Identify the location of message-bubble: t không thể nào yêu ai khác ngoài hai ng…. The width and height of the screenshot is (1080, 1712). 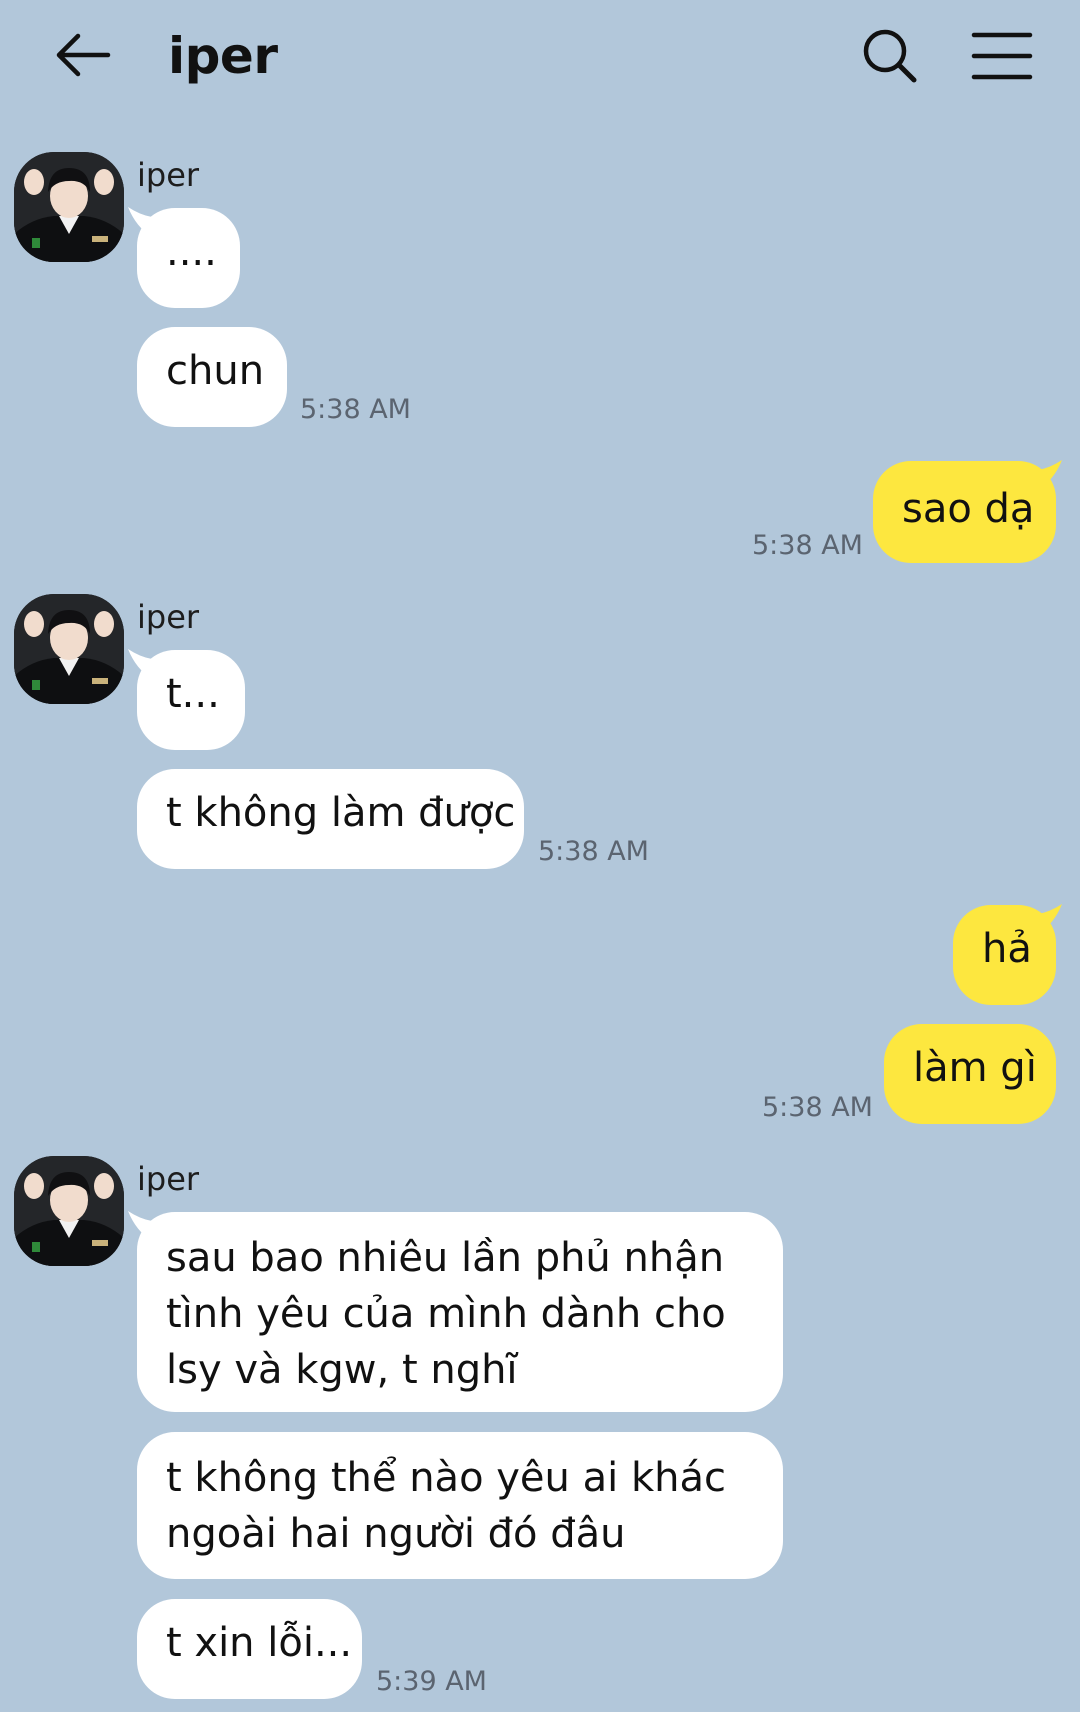
(460, 1505).